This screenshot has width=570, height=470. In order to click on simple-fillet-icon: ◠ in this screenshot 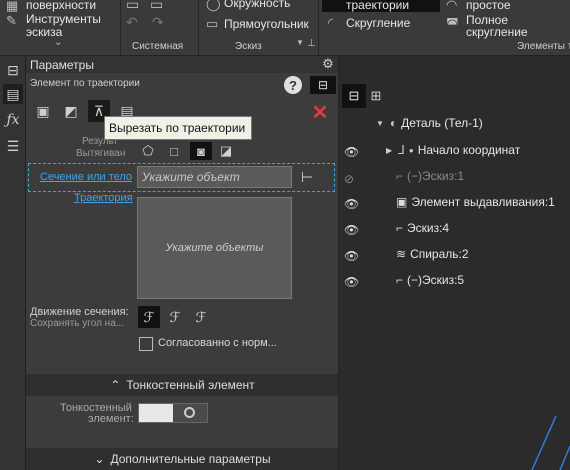, I will do `click(452, 6)`.